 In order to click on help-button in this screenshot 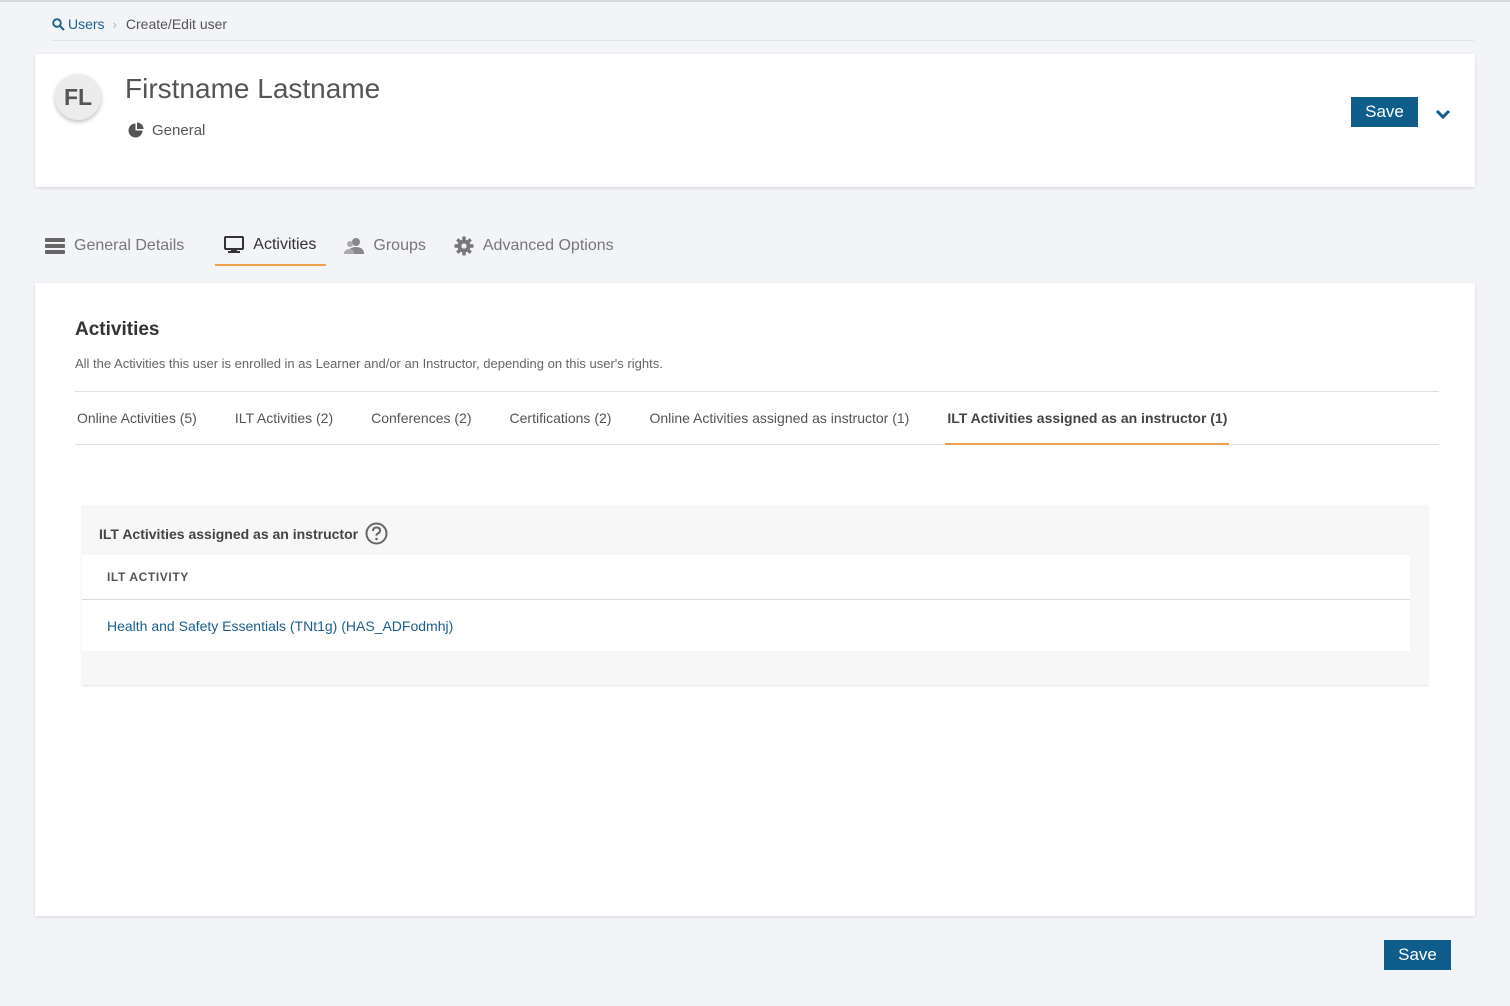, I will do `click(376, 533)`.